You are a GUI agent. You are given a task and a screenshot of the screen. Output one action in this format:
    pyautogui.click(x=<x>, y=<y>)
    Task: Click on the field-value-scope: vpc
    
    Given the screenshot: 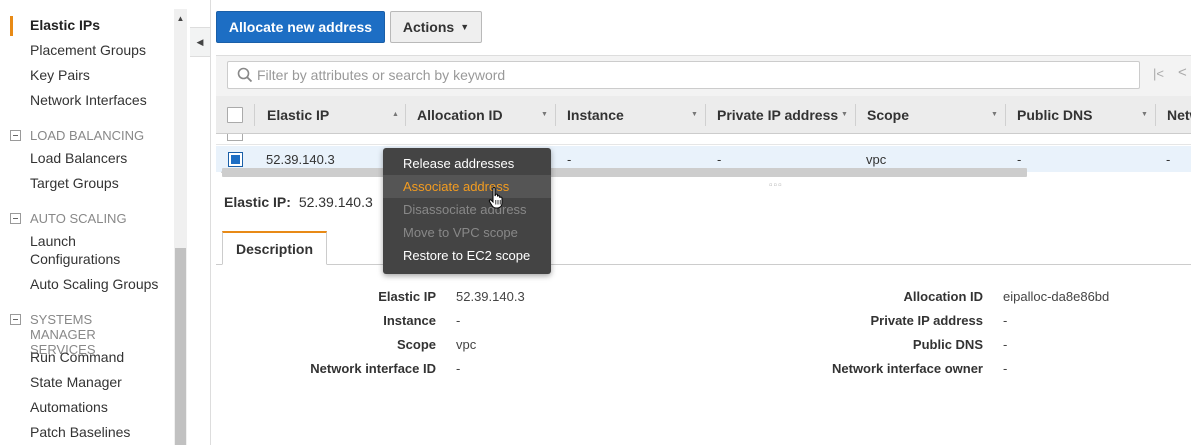 What is the action you would take?
    pyautogui.click(x=466, y=344)
    